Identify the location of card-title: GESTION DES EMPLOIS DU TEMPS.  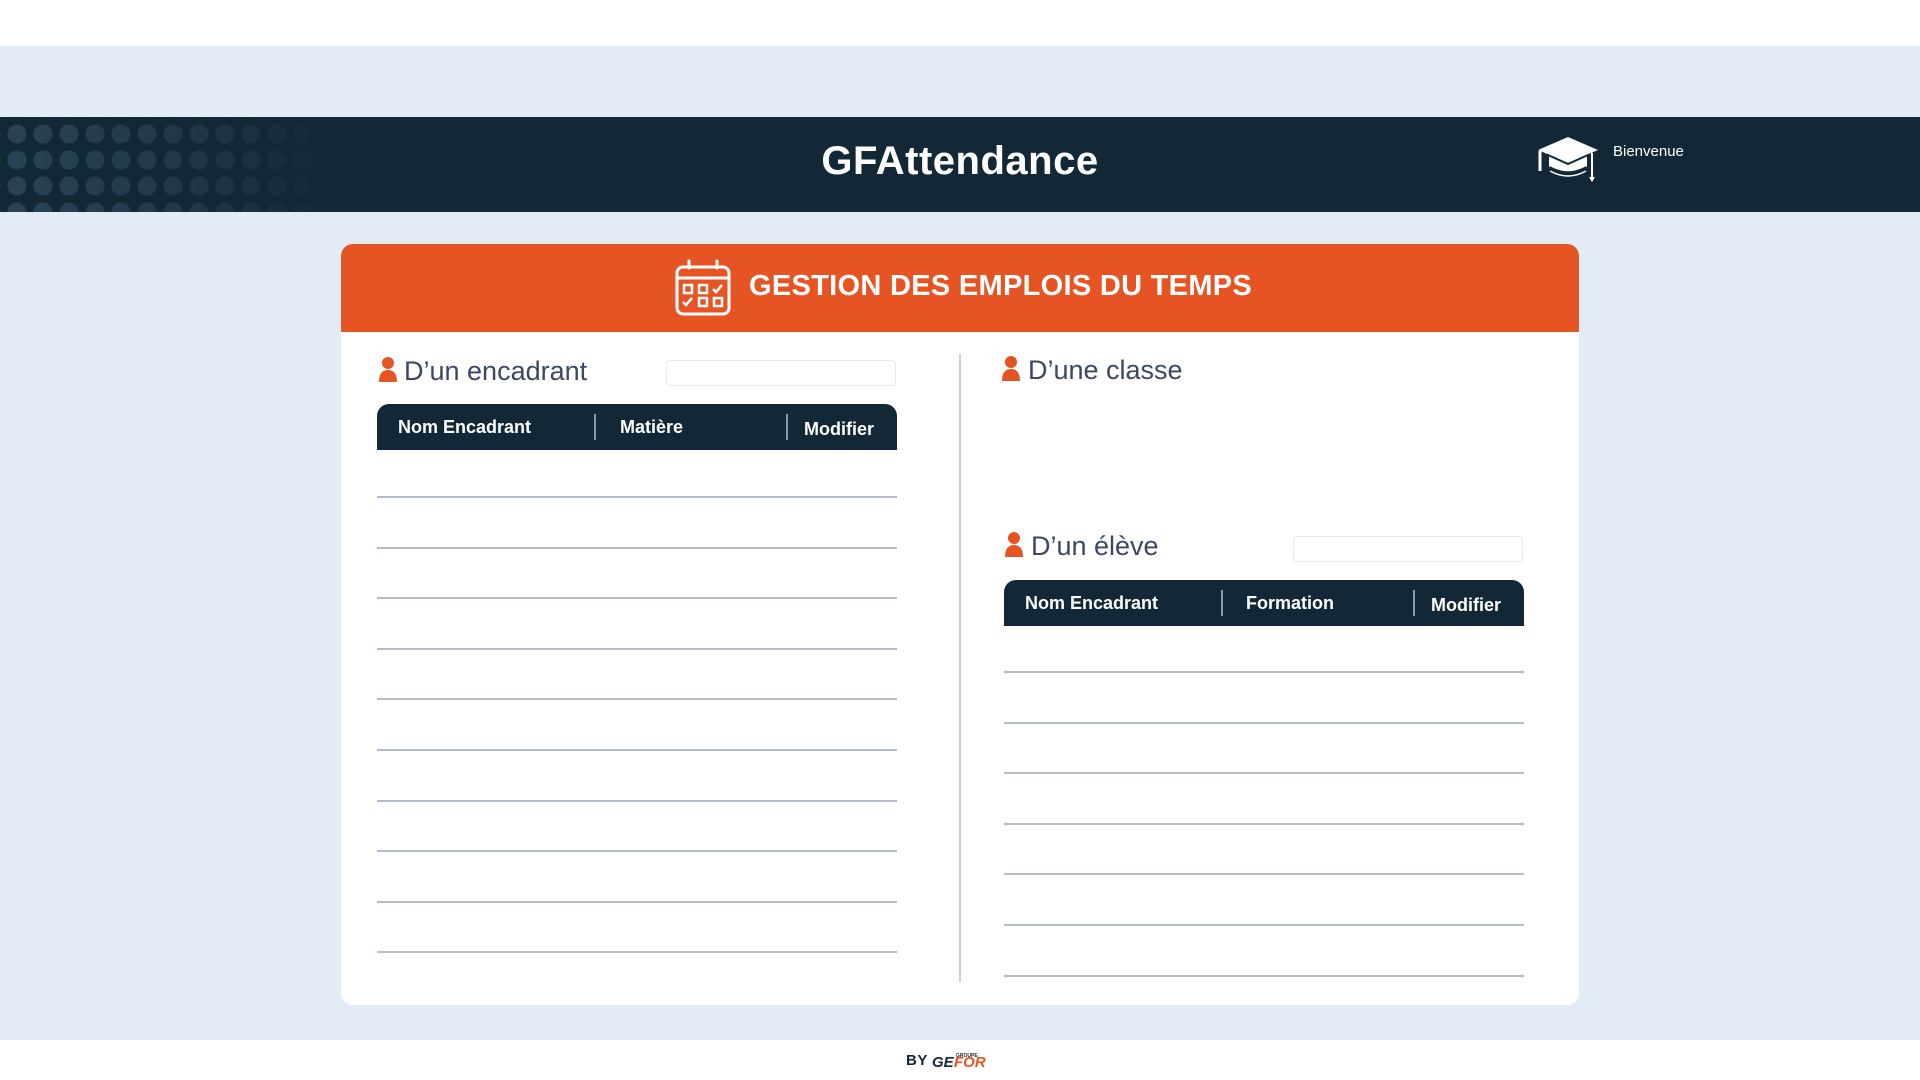
(1001, 286).